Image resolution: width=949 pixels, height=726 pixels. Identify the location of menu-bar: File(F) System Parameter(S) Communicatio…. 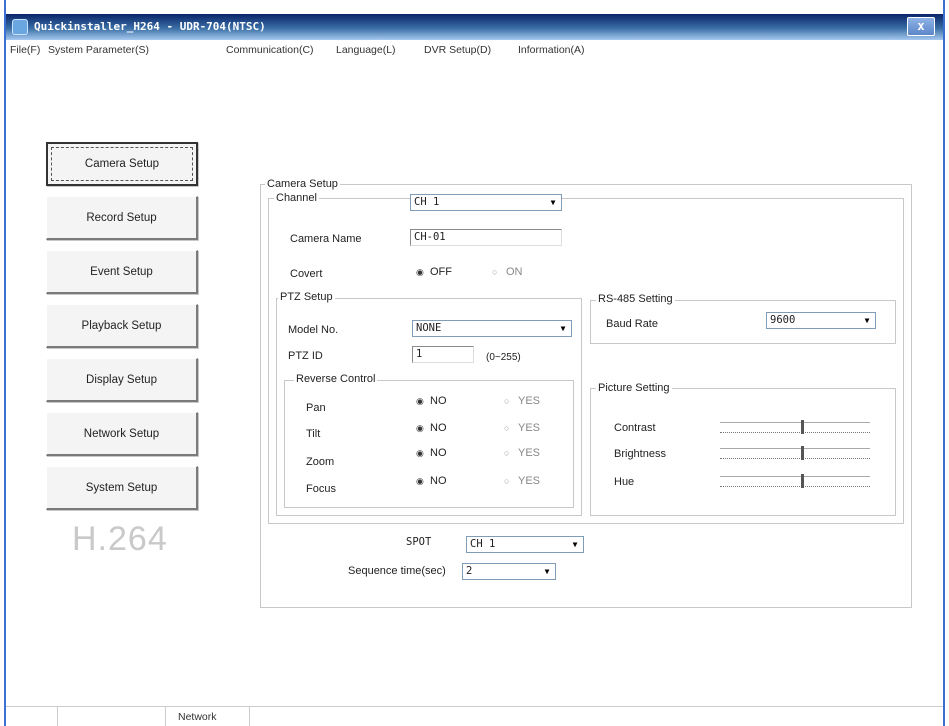
(474, 50).